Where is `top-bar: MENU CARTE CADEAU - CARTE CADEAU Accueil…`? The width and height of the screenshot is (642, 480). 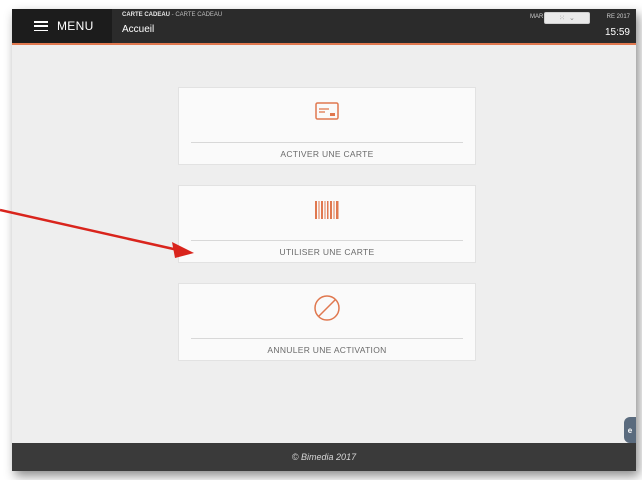
top-bar: MENU CARTE CADEAU - CARTE CADEAU Accueil… is located at coordinates (324, 26).